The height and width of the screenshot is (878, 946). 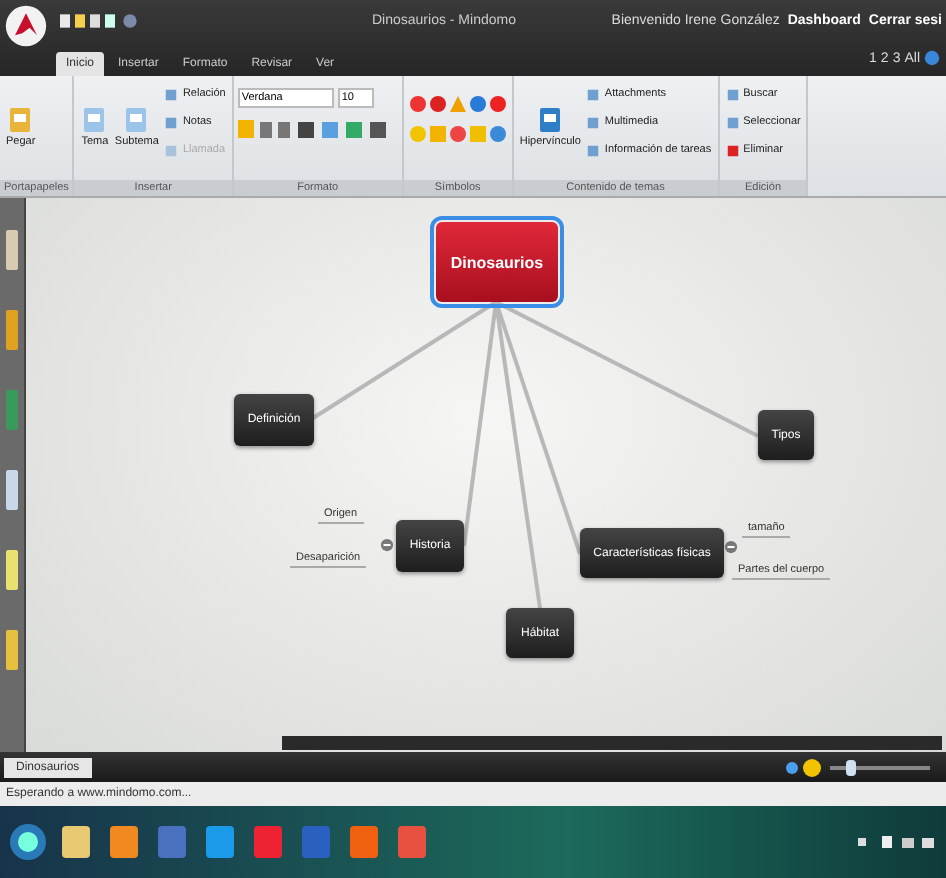 I want to click on help-icon, so click(x=932, y=58).